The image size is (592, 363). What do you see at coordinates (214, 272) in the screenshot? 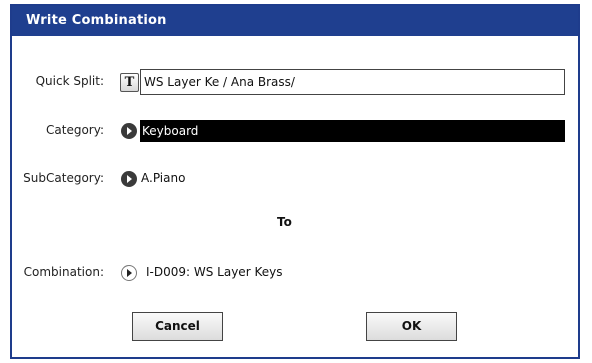
I see `combination-value: I-D009: WS Layer Keys` at bounding box center [214, 272].